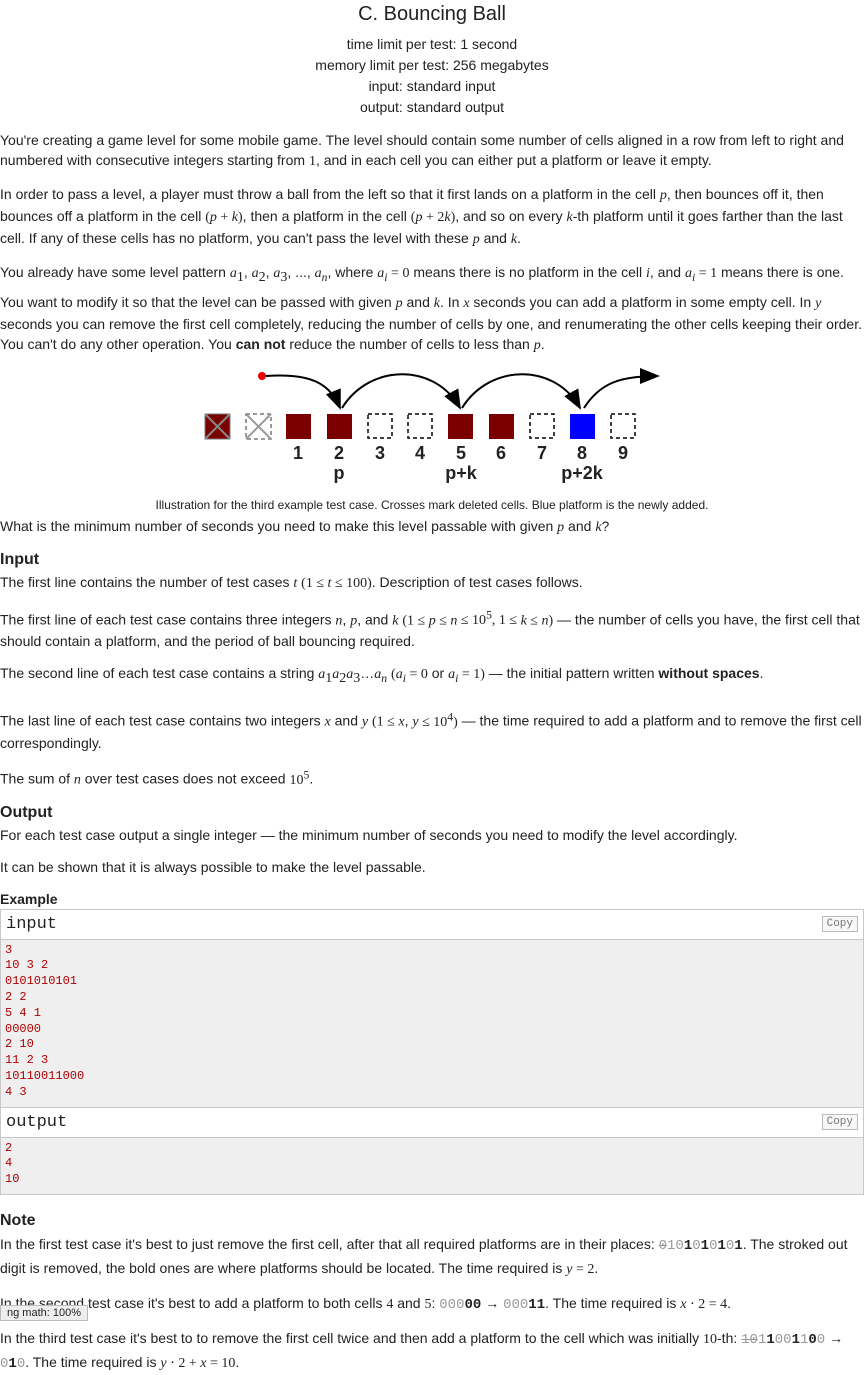 The width and height of the screenshot is (864, 1375). What do you see at coordinates (12, 1179) in the screenshot?
I see `output-line: 10` at bounding box center [12, 1179].